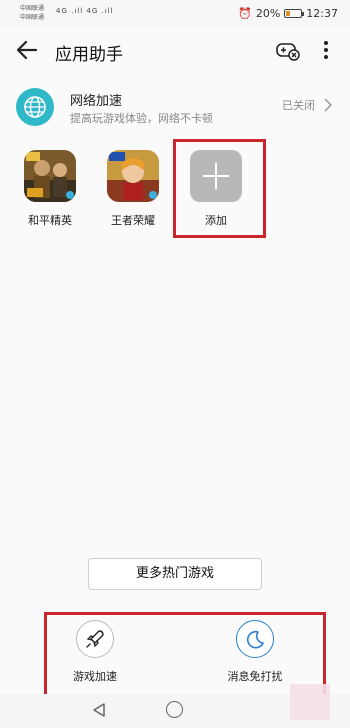  Describe the element at coordinates (32, 8) in the screenshot. I see `carrier-1: 中国联通` at that location.